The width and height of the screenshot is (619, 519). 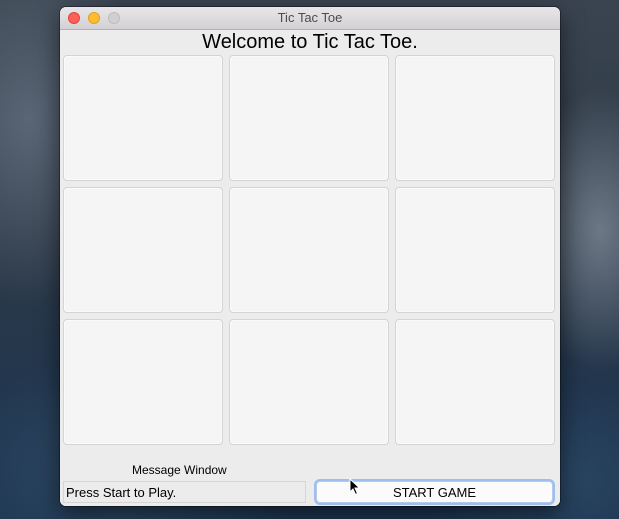 I want to click on mouse-pointer-icon, so click(x=355, y=487).